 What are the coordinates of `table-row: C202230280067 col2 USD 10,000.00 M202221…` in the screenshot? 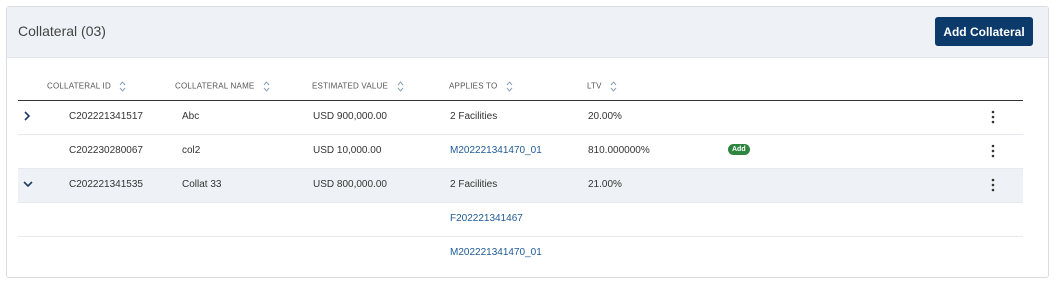 It's located at (520, 152).